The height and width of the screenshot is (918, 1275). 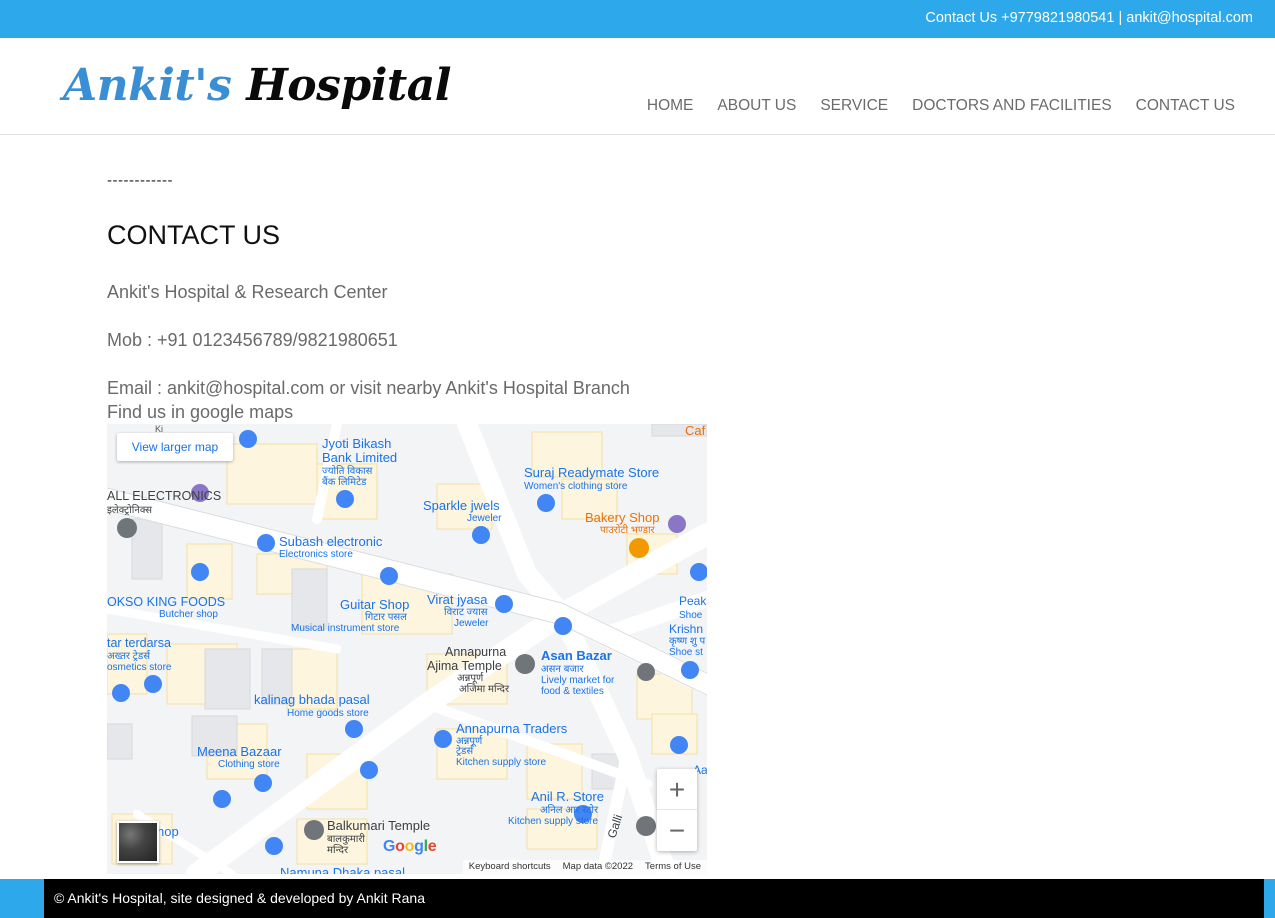 What do you see at coordinates (346, 839) in the screenshot?
I see `map-label: बालकुमारी` at bounding box center [346, 839].